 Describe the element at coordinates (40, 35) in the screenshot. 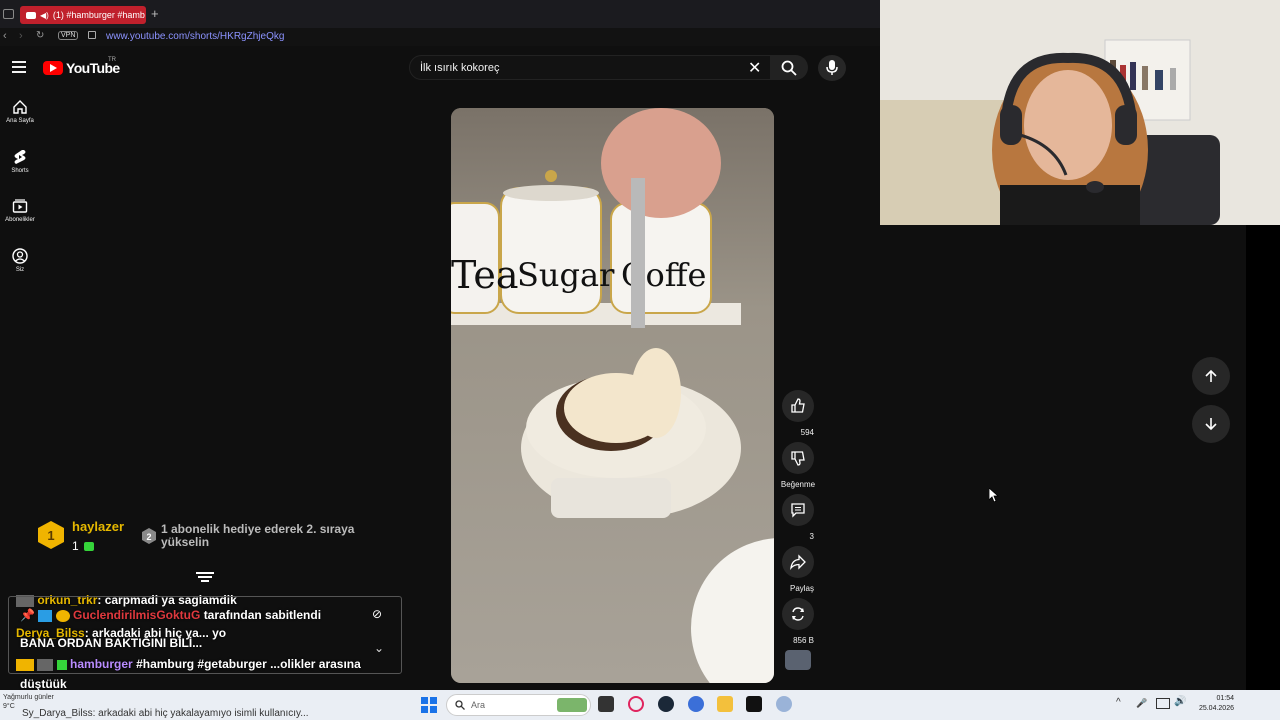

I see `reload-icon: ↻` at that location.